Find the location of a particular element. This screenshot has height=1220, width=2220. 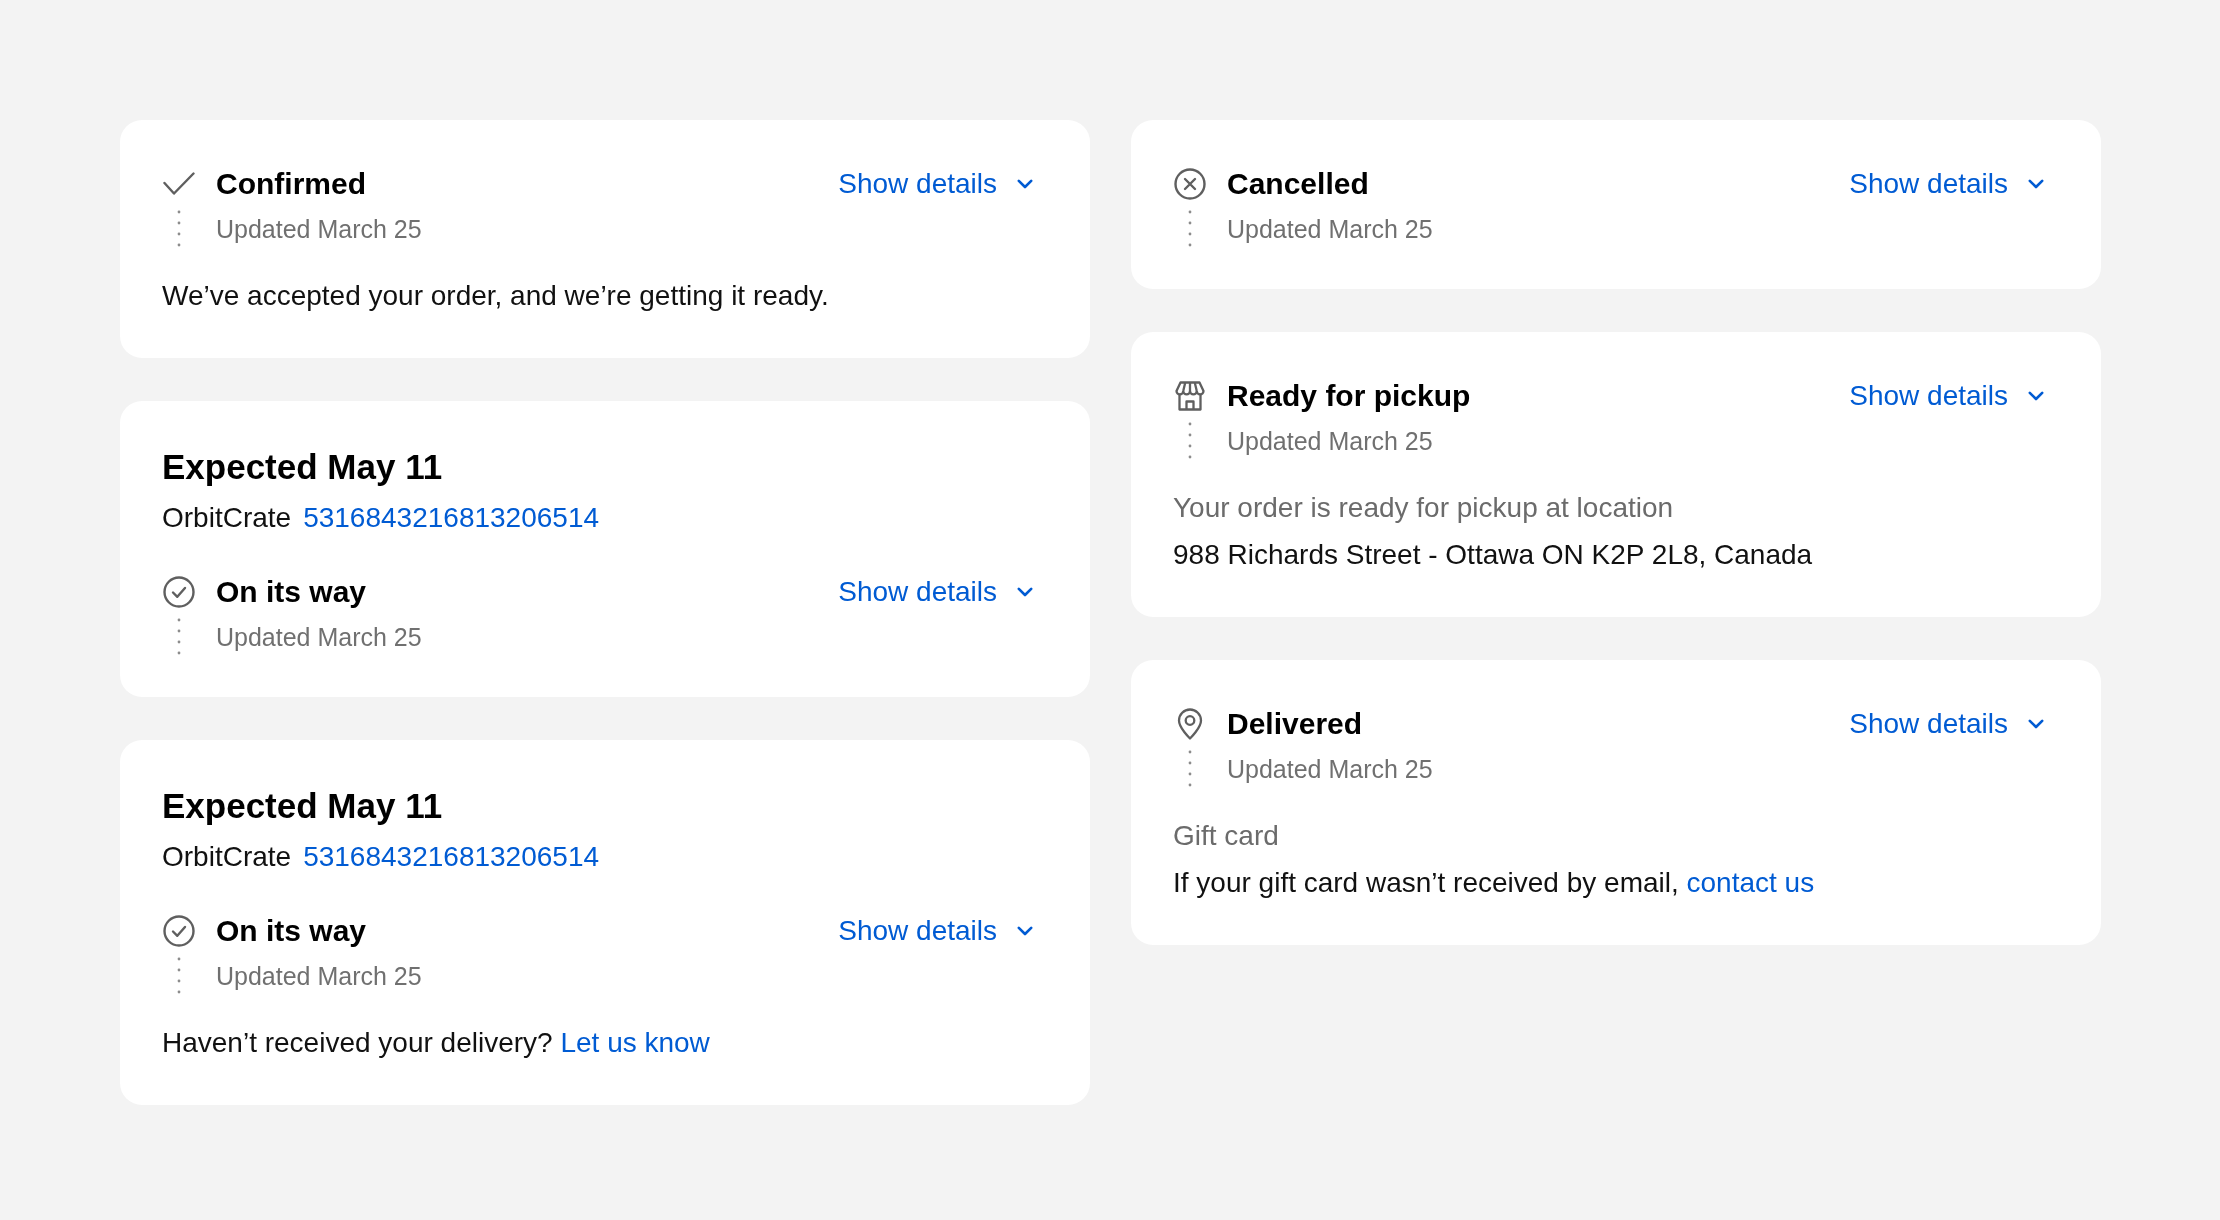

status-message: 988 Richards Street - Ottawa ON K2P 2L8, Canada is located at coordinates (1493, 555).